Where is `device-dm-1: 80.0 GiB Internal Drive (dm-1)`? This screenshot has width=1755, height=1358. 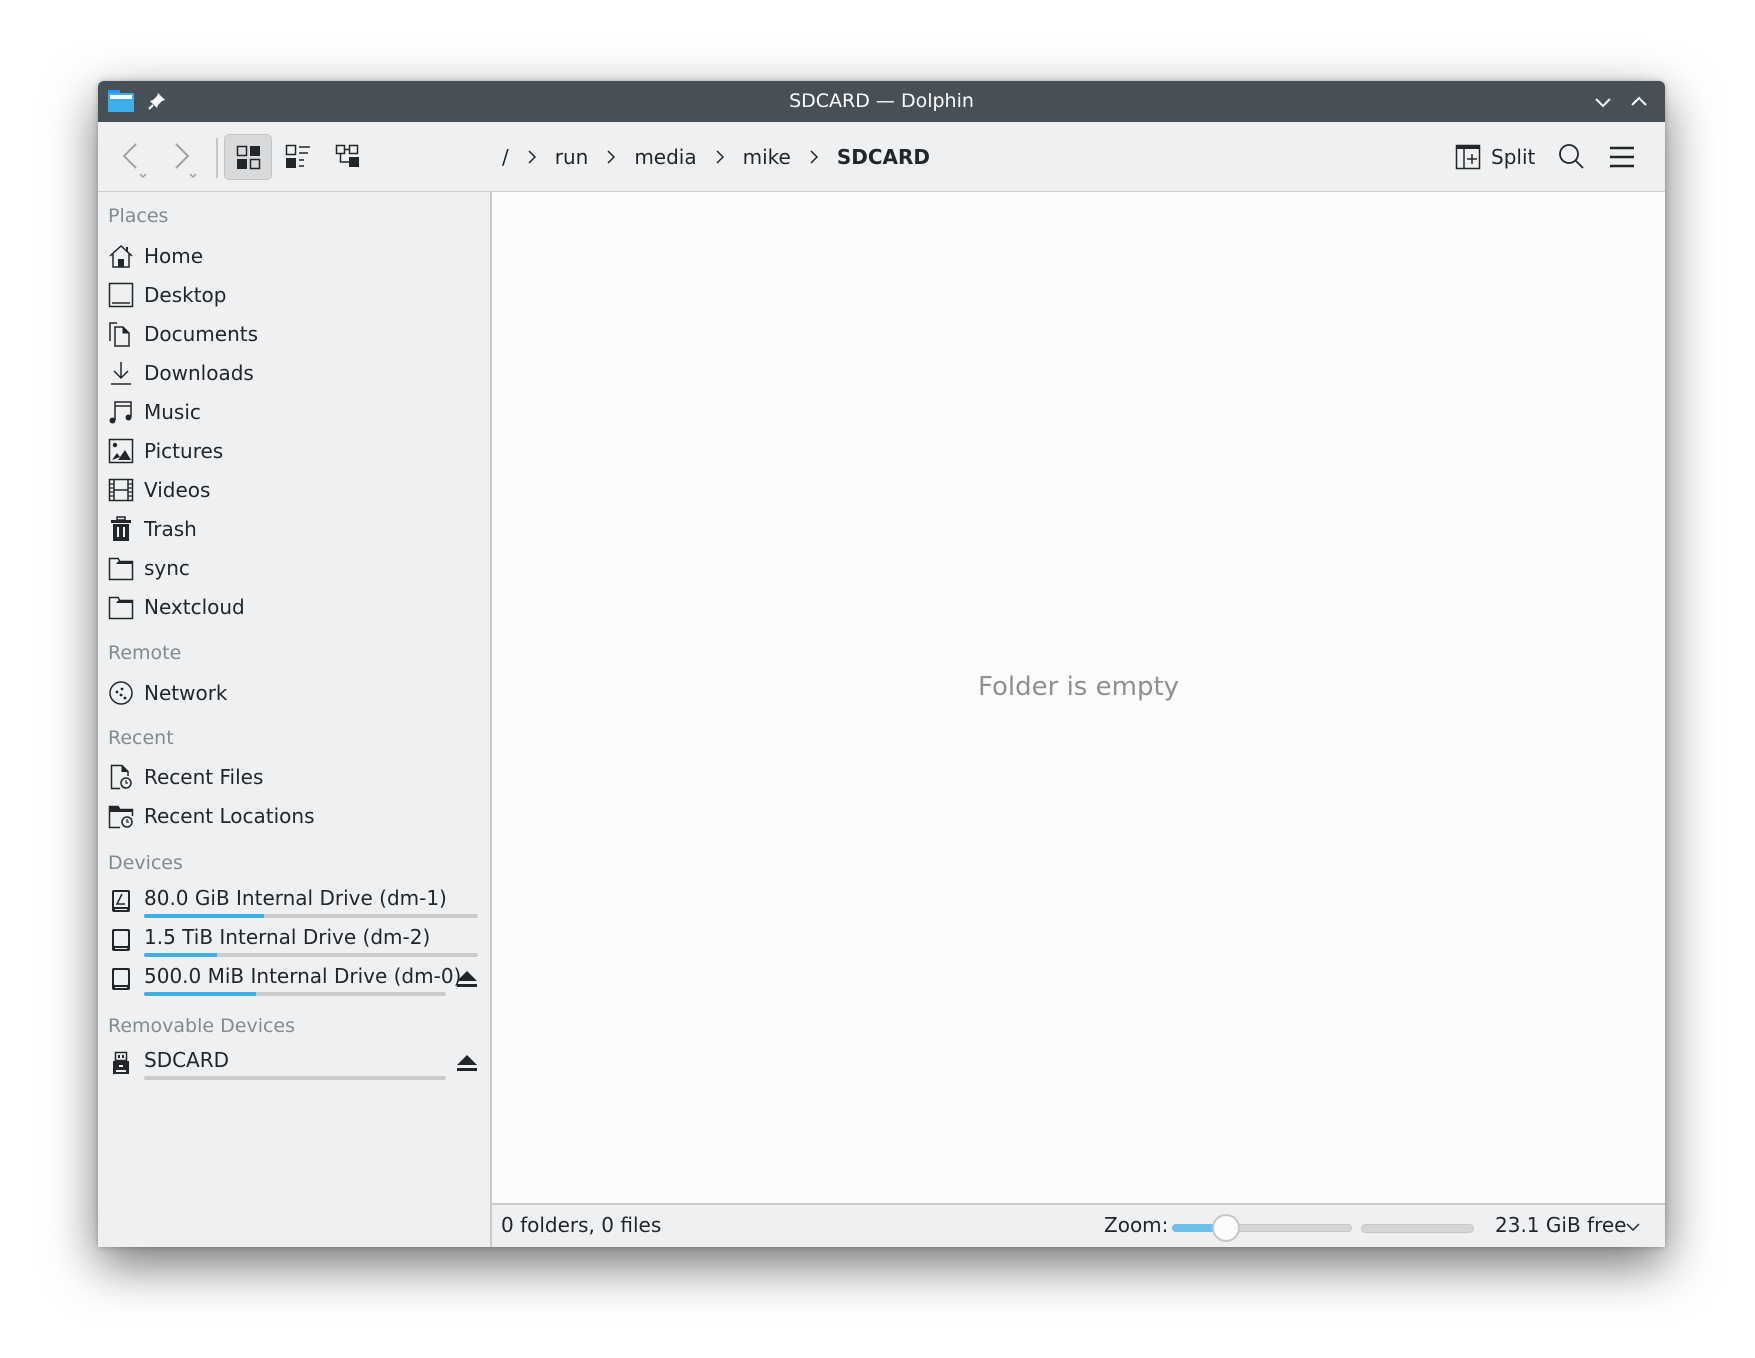
device-dm-1: 80.0 GiB Internal Drive (dm-1) is located at coordinates (295, 901).